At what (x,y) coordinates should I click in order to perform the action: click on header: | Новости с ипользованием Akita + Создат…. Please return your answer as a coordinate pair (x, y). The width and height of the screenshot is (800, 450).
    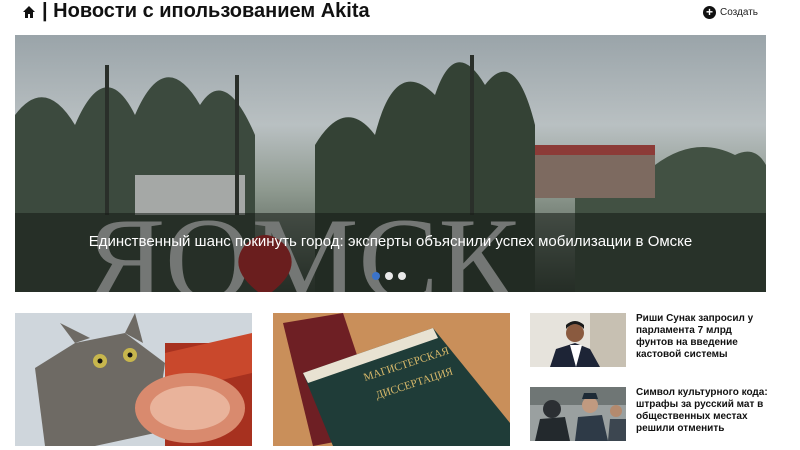
    Looking at the image, I should click on (400, 12).